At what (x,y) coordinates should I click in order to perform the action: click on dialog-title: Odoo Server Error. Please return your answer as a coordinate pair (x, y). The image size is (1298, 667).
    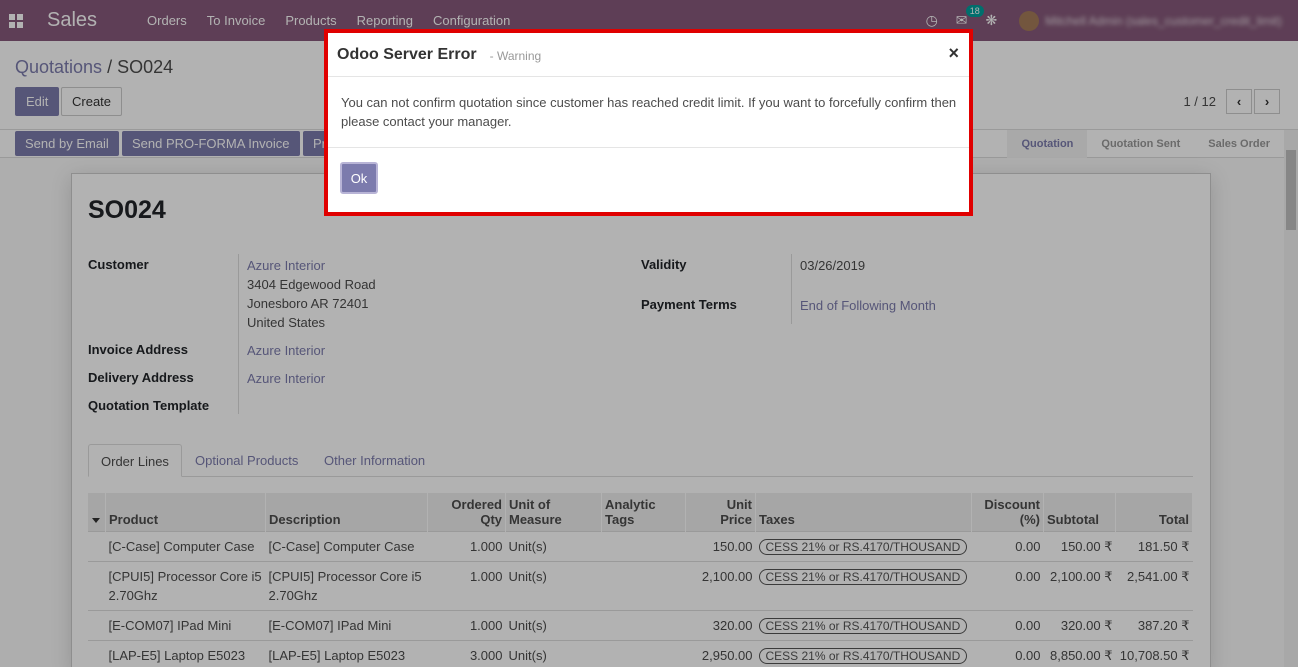
    Looking at the image, I should click on (407, 54).